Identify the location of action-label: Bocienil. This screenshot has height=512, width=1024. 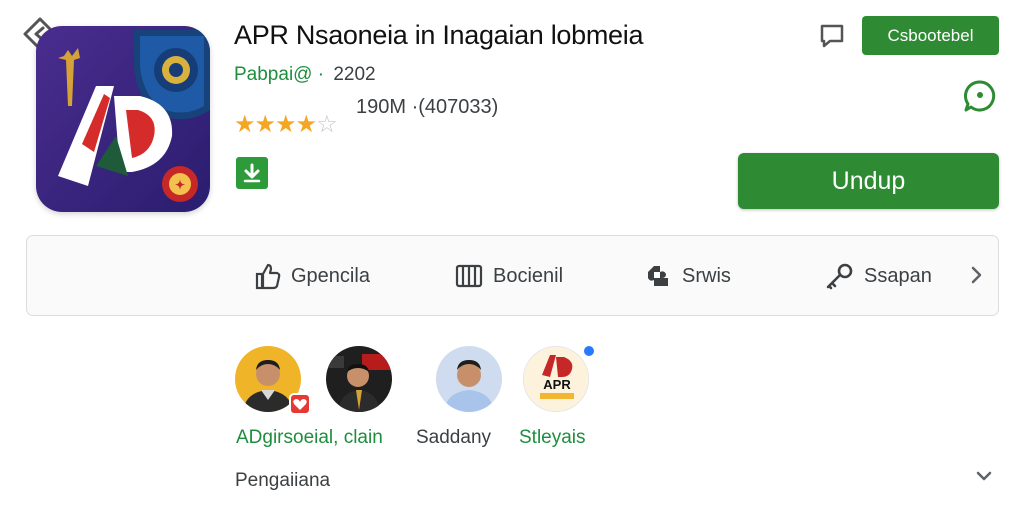
(528, 275).